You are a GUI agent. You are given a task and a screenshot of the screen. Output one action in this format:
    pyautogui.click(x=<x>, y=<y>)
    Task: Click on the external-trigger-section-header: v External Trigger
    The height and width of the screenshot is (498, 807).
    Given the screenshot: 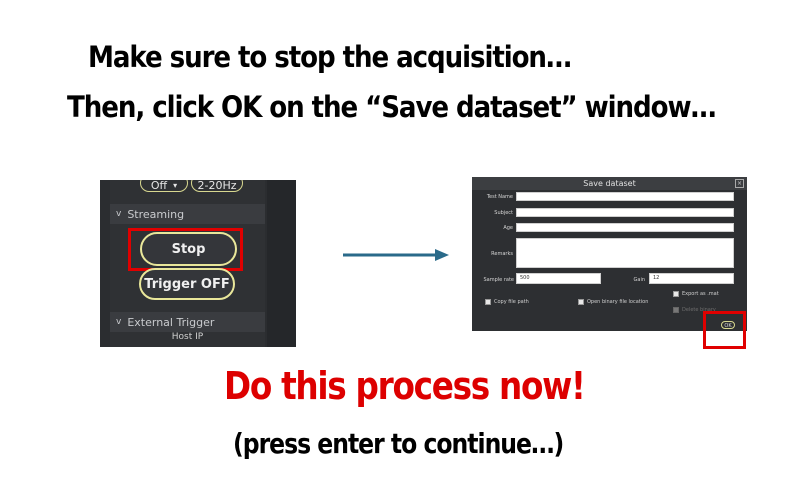 What is the action you would take?
    pyautogui.click(x=187, y=322)
    